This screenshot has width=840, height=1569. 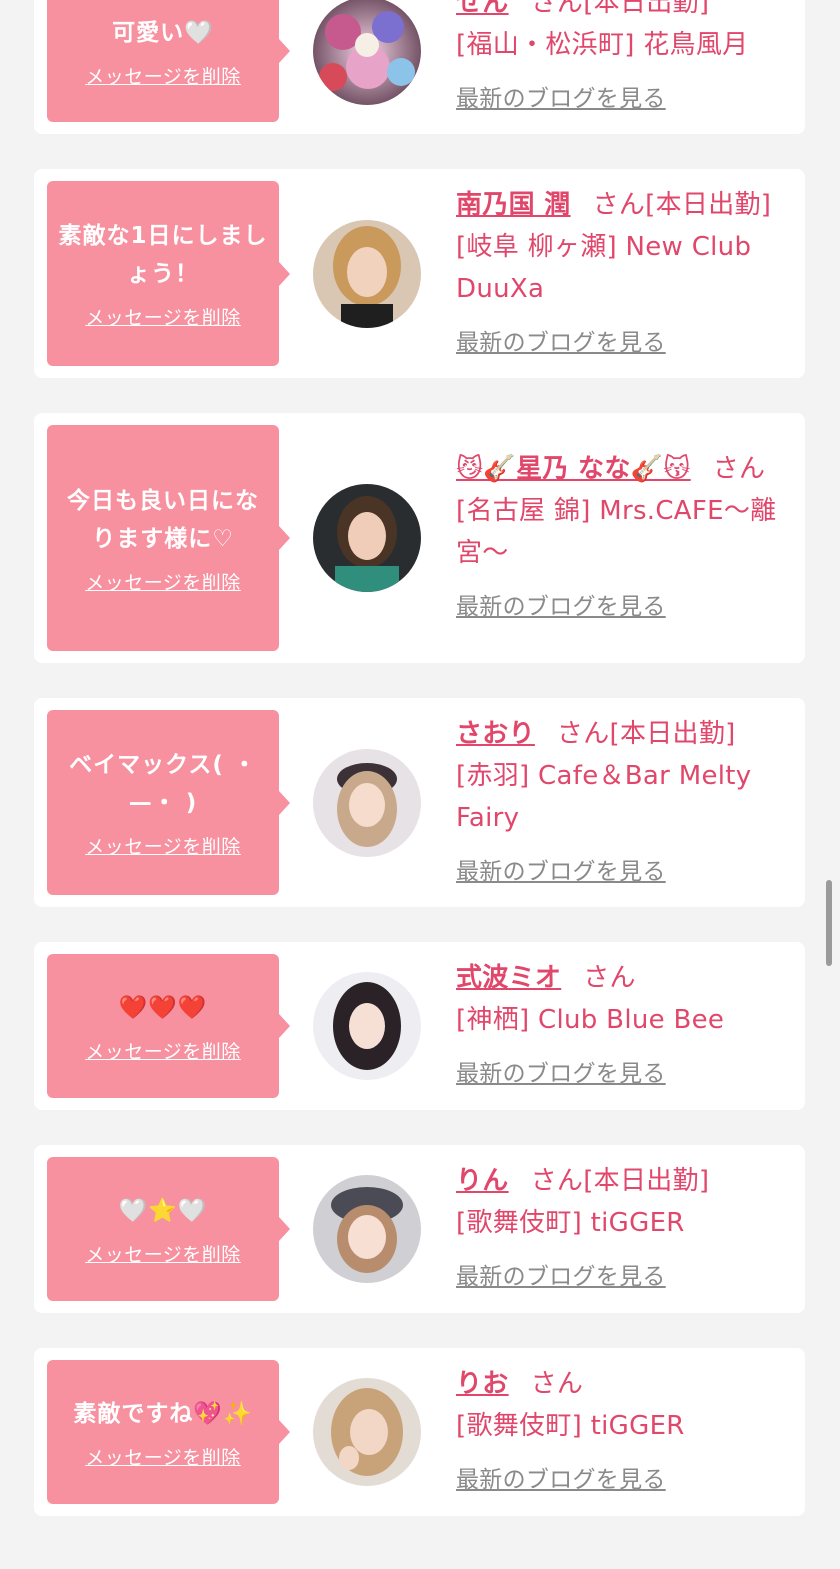 I want to click on message-text: 素敵ですね💖✨, so click(x=163, y=1413).